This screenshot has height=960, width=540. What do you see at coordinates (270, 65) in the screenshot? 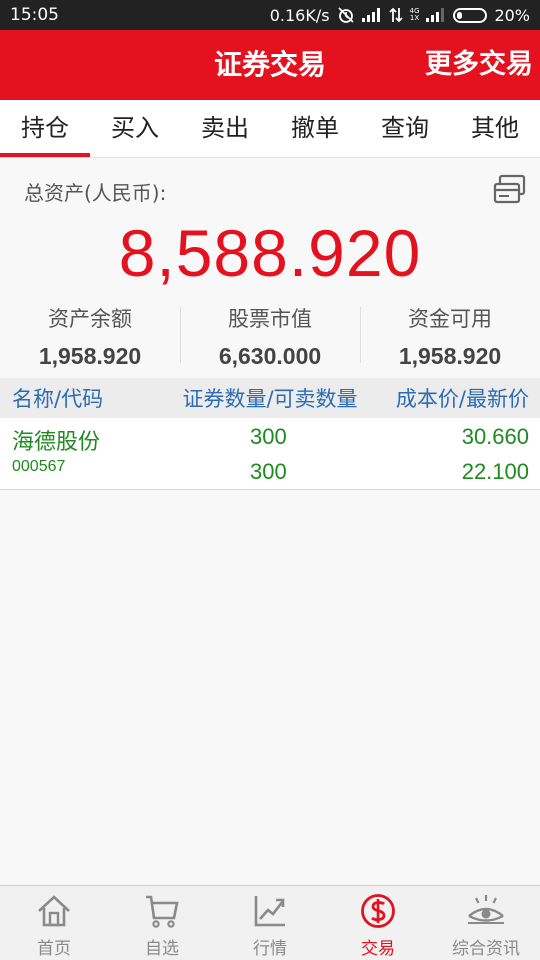
I see `app-header: 证券交易 更多交易` at bounding box center [270, 65].